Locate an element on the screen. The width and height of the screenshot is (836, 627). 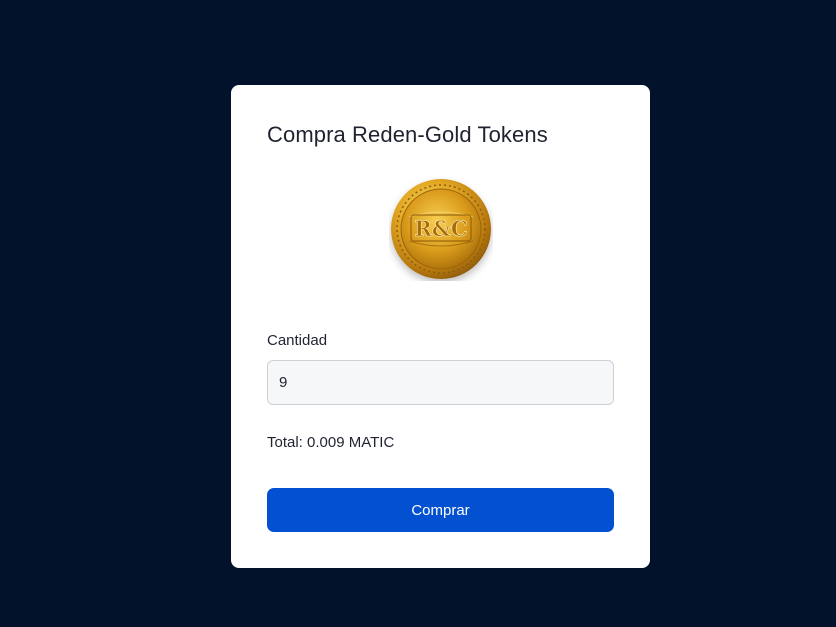
gold-coin-graphic: R&C is located at coordinates (441, 229).